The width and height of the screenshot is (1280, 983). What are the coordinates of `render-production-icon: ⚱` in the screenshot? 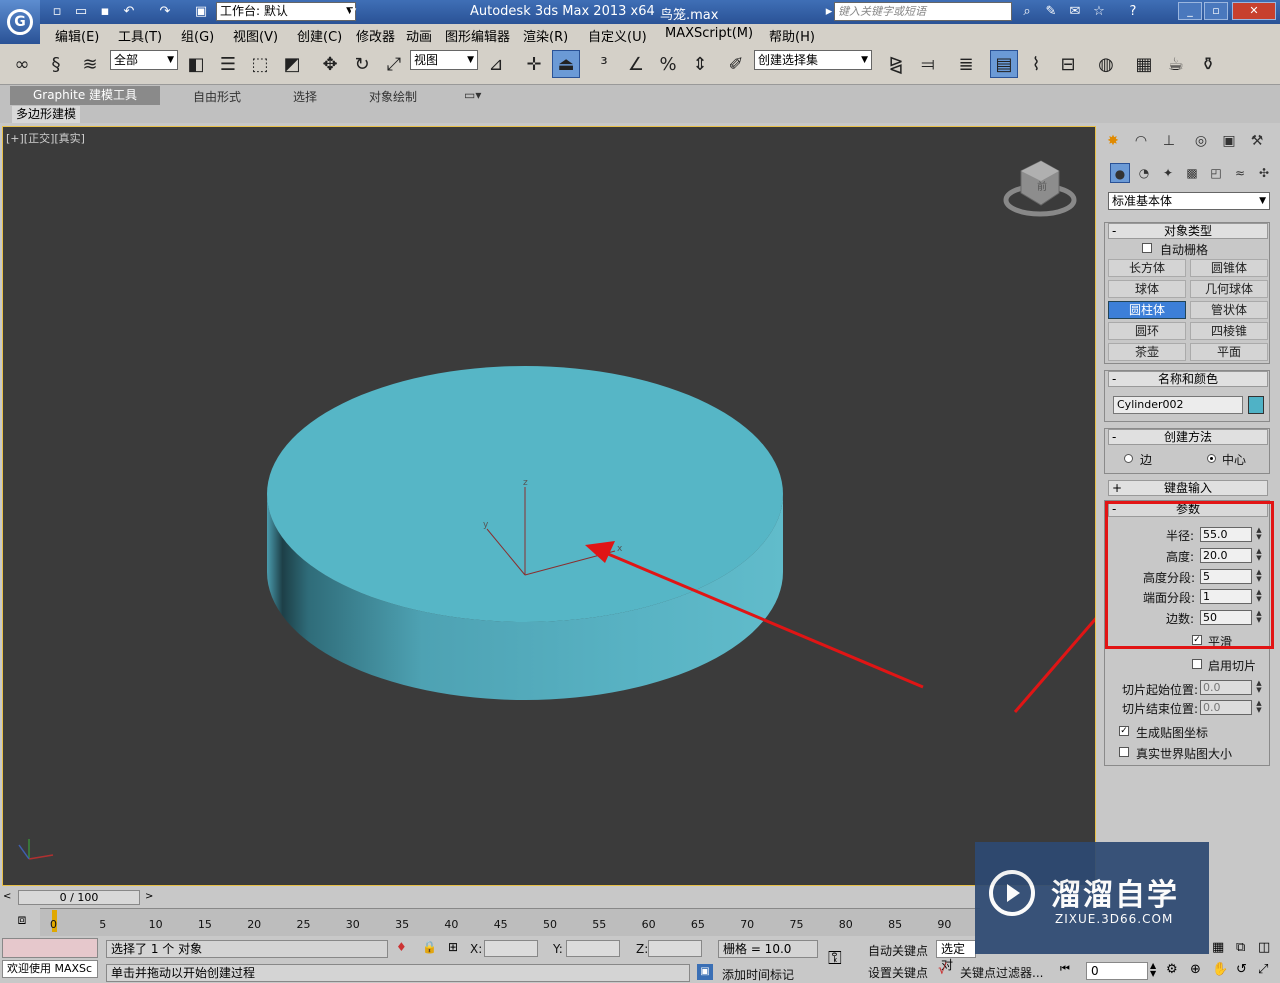 It's located at (1208, 64).